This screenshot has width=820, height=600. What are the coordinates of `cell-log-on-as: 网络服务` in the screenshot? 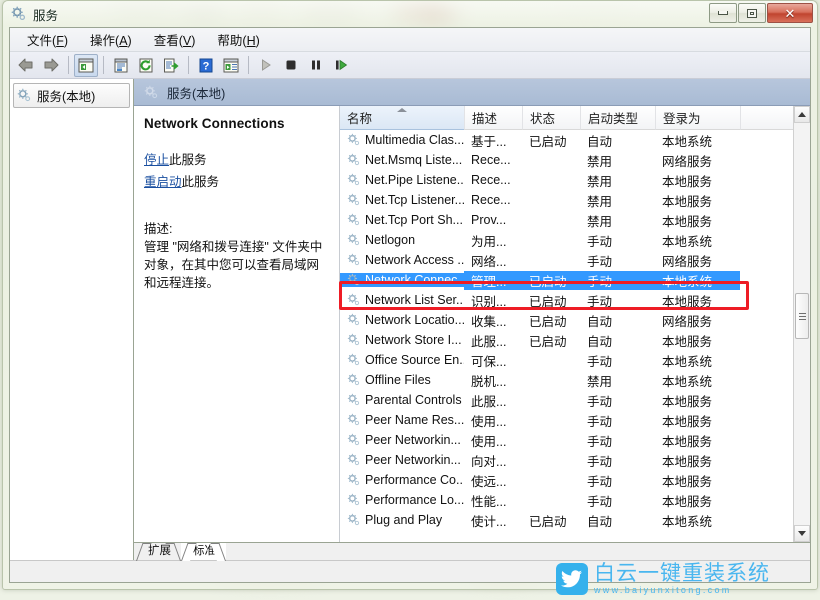 It's located at (687, 161).